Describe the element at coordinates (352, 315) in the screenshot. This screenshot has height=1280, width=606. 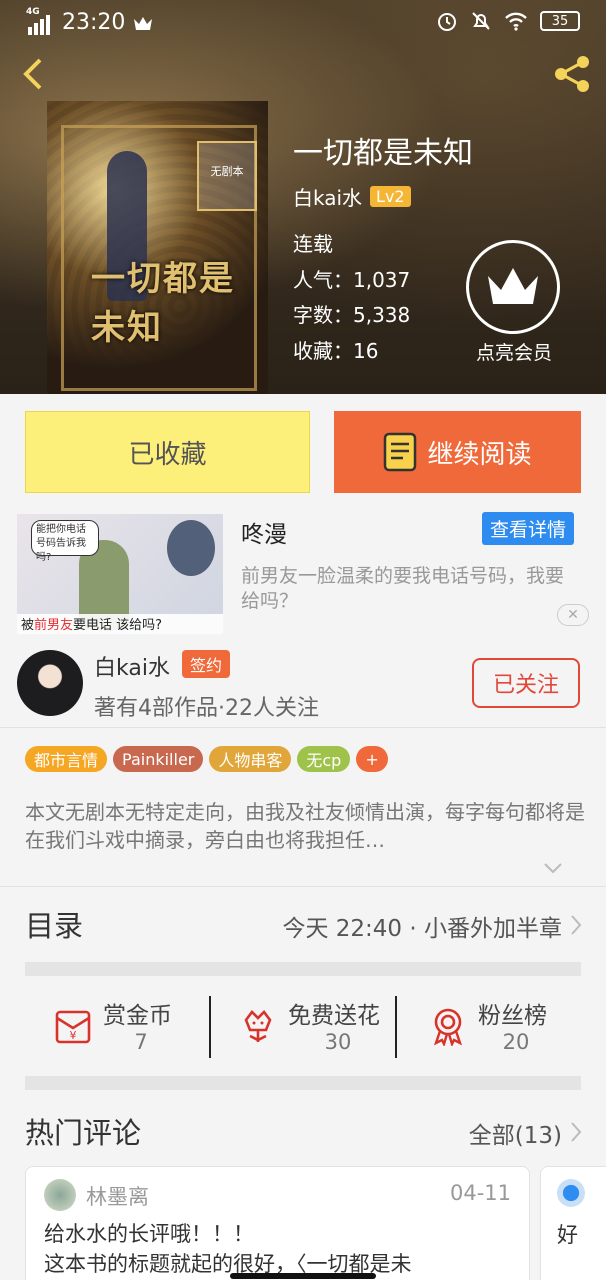
I see `word-count-stat: 字数：5,338` at that location.